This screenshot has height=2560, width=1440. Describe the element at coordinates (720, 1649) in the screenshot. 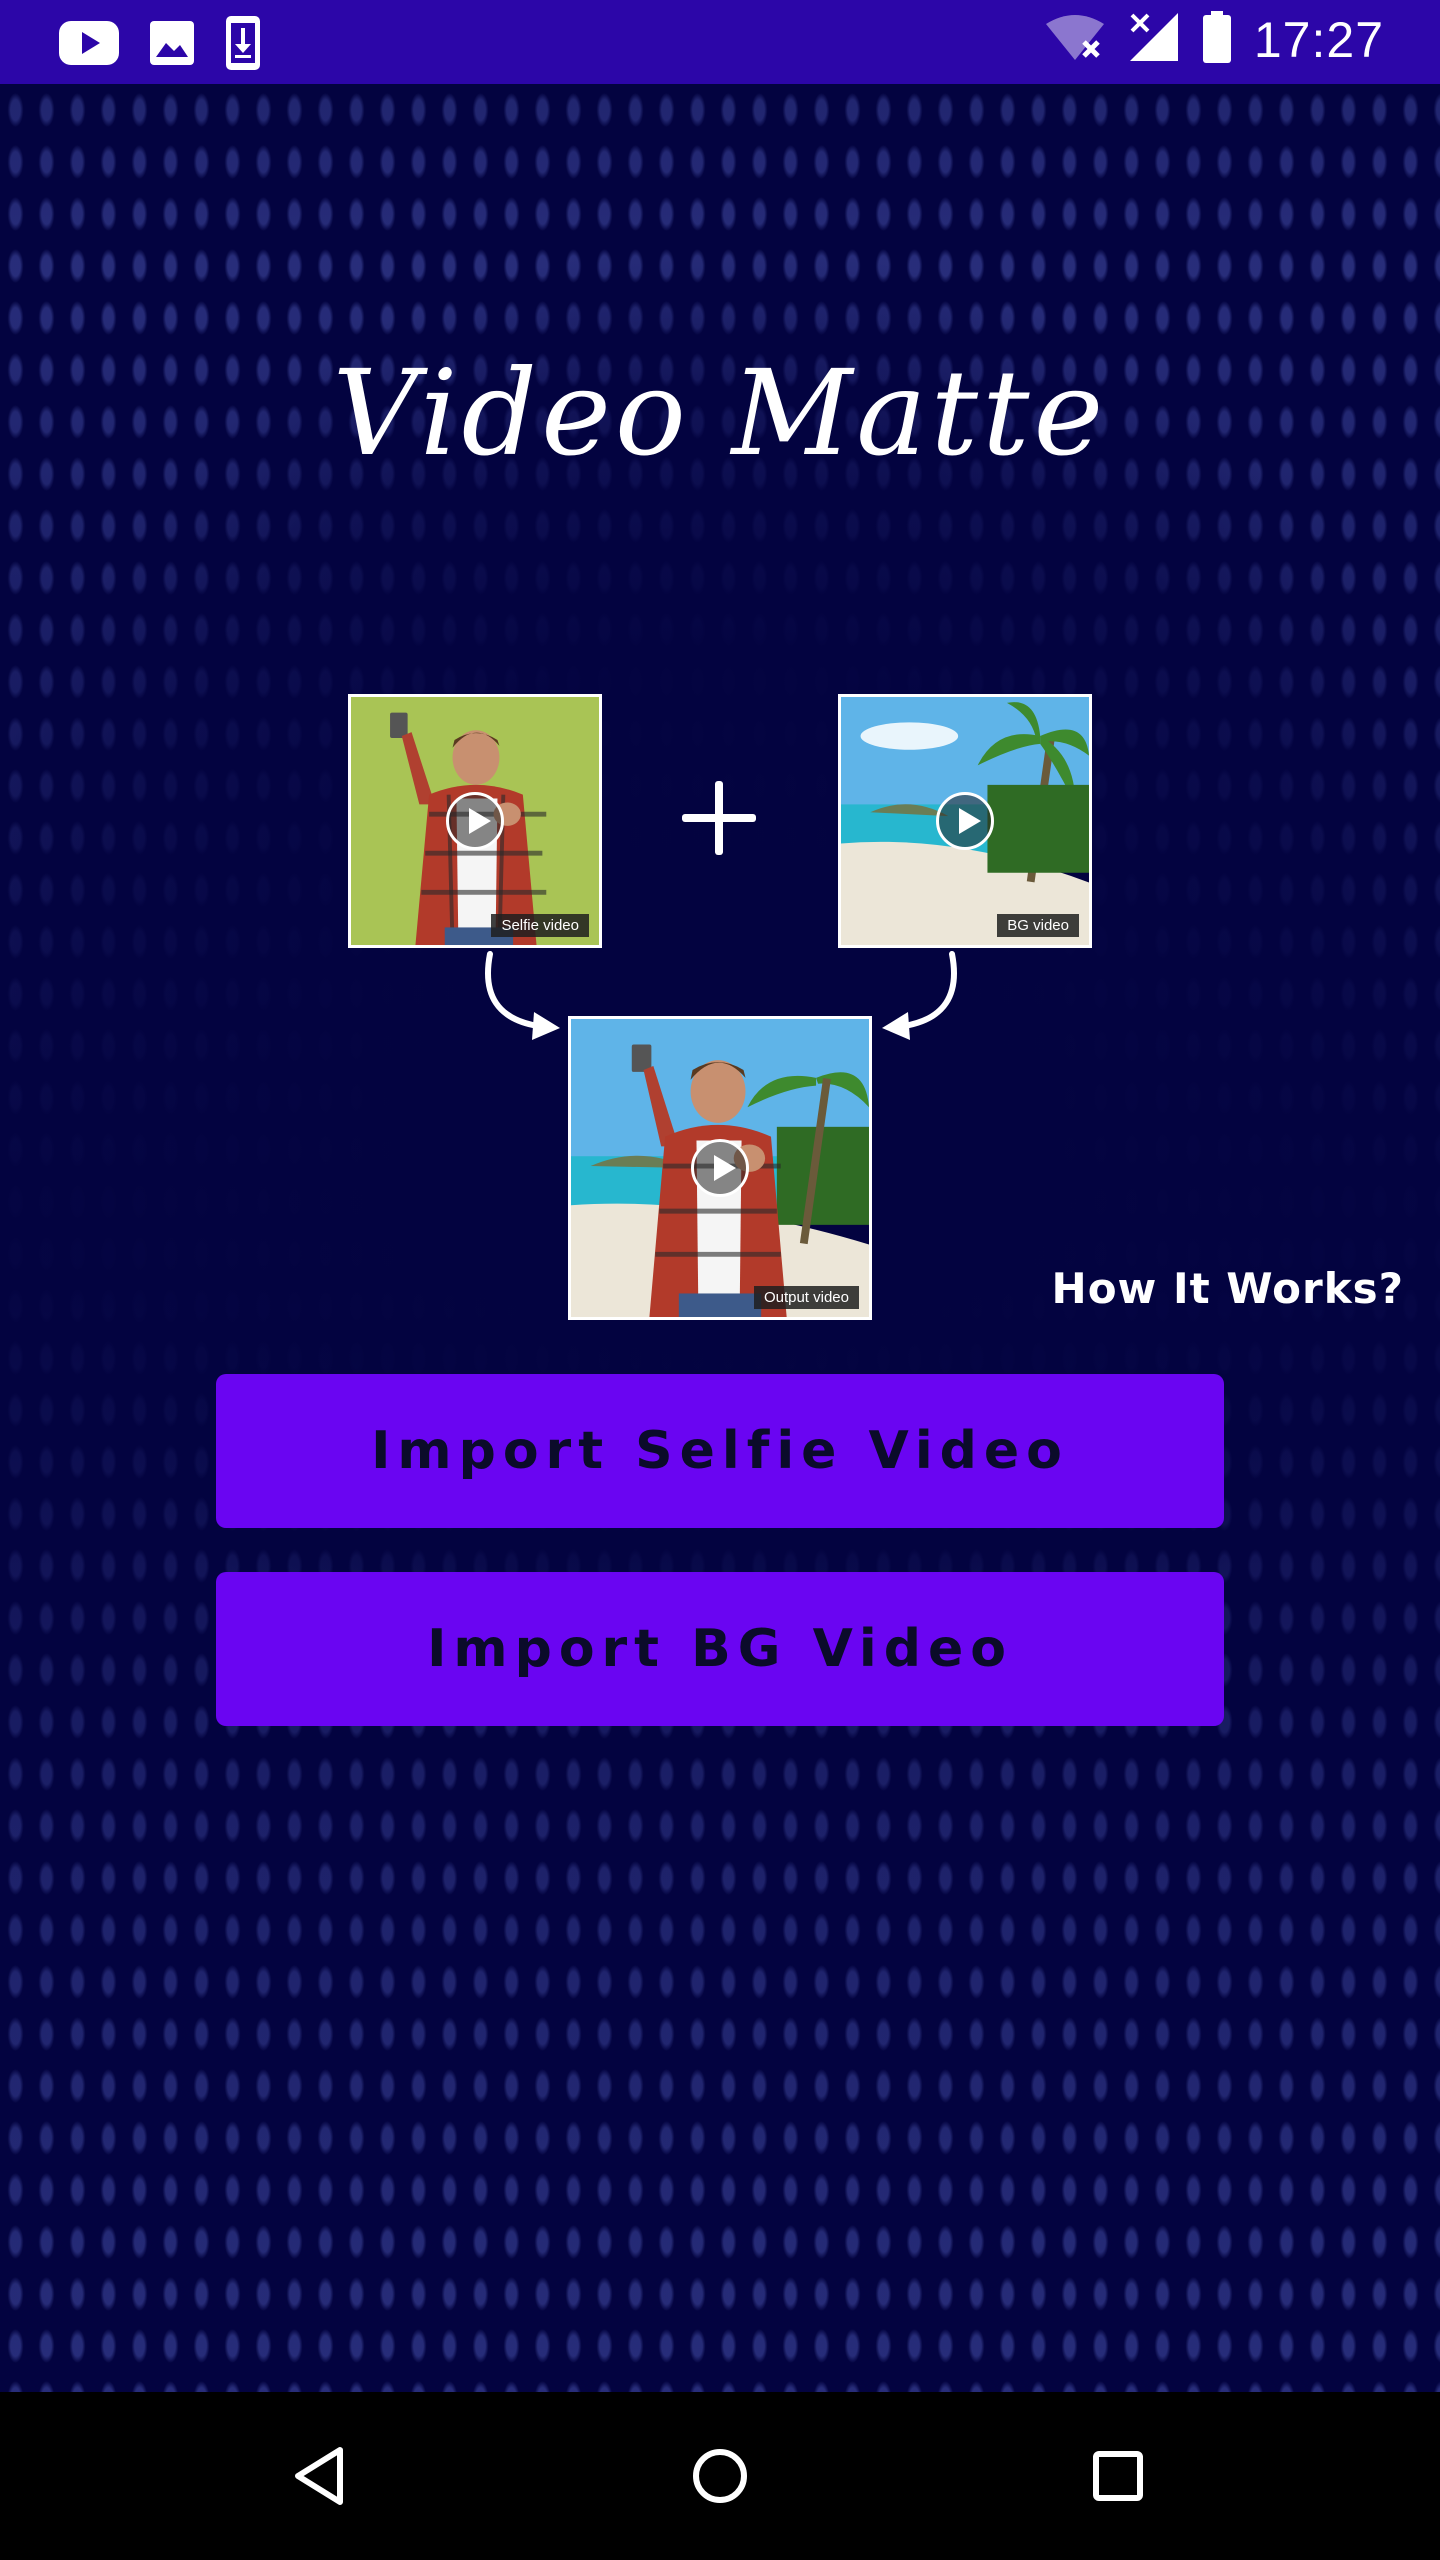

I see `import-bg-video-button: Import BG Video` at that location.